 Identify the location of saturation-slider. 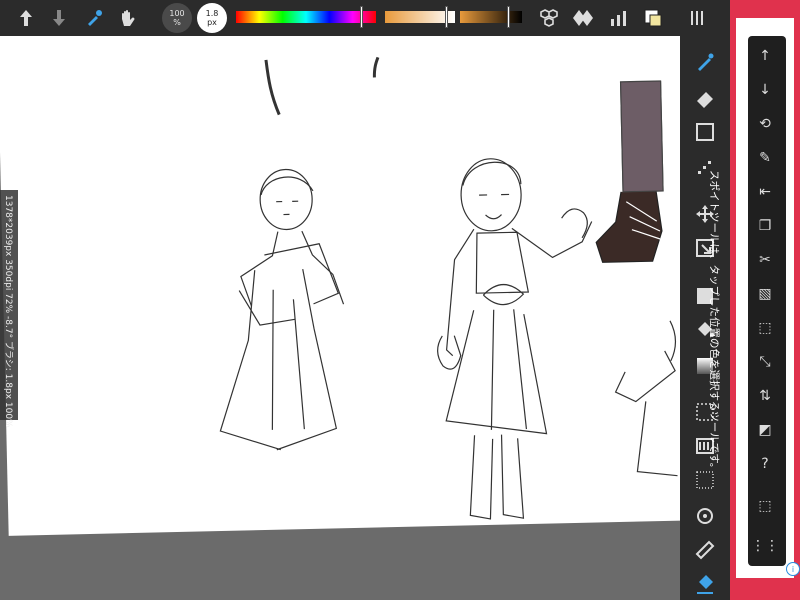
(420, 17).